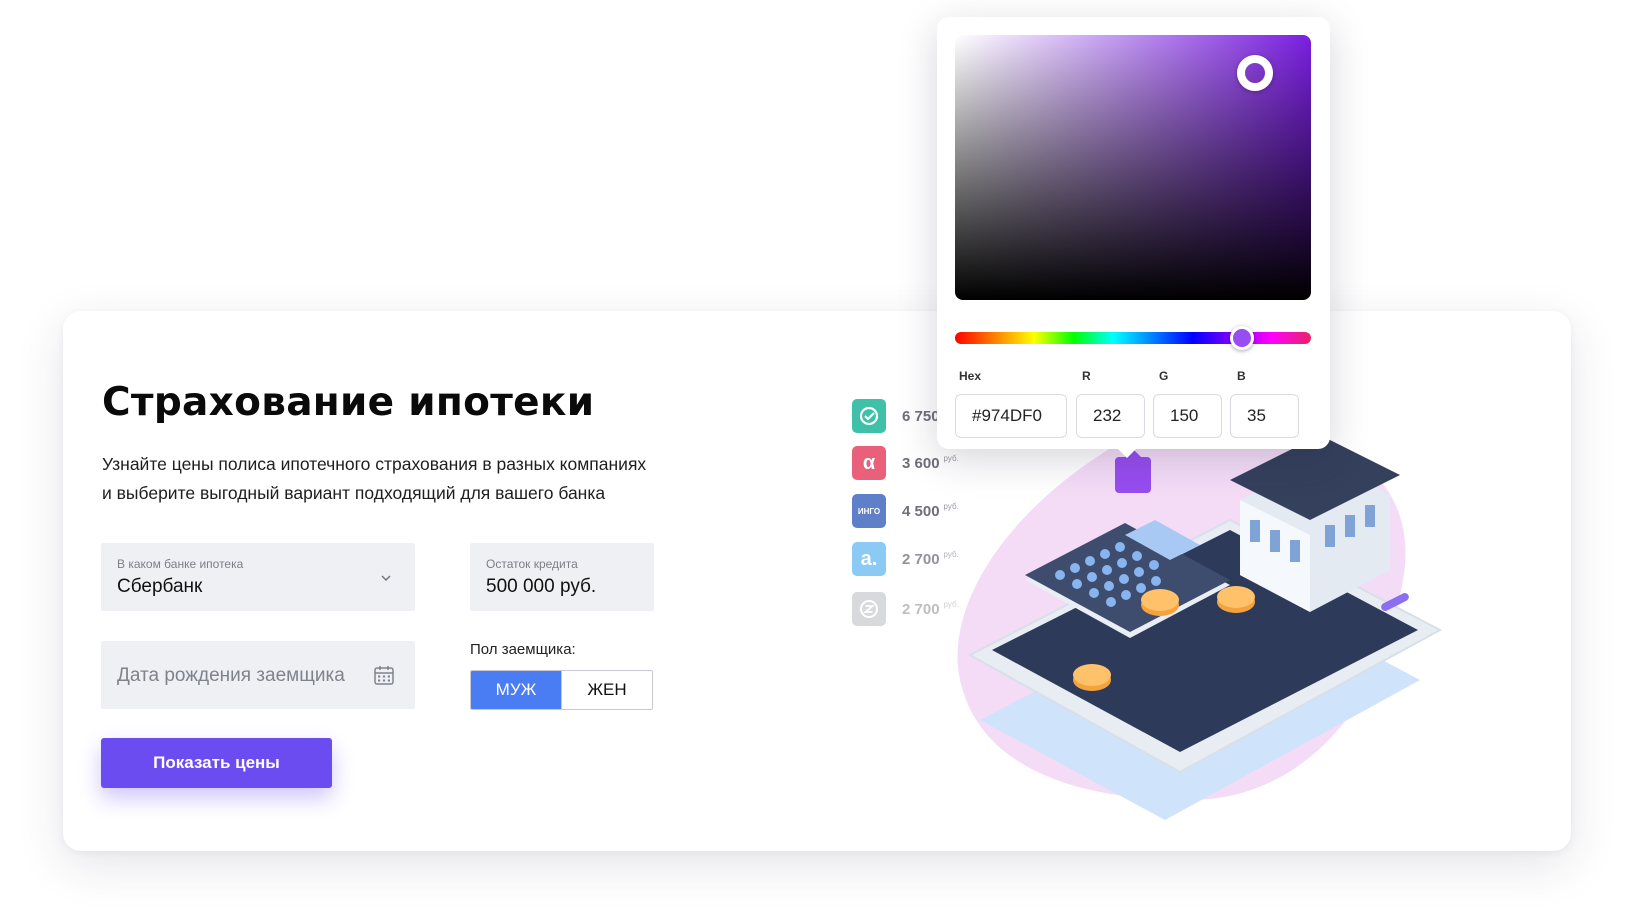 This screenshot has height=920, width=1630. What do you see at coordinates (523, 649) in the screenshot?
I see `gender-label: Пол заемщика:` at bounding box center [523, 649].